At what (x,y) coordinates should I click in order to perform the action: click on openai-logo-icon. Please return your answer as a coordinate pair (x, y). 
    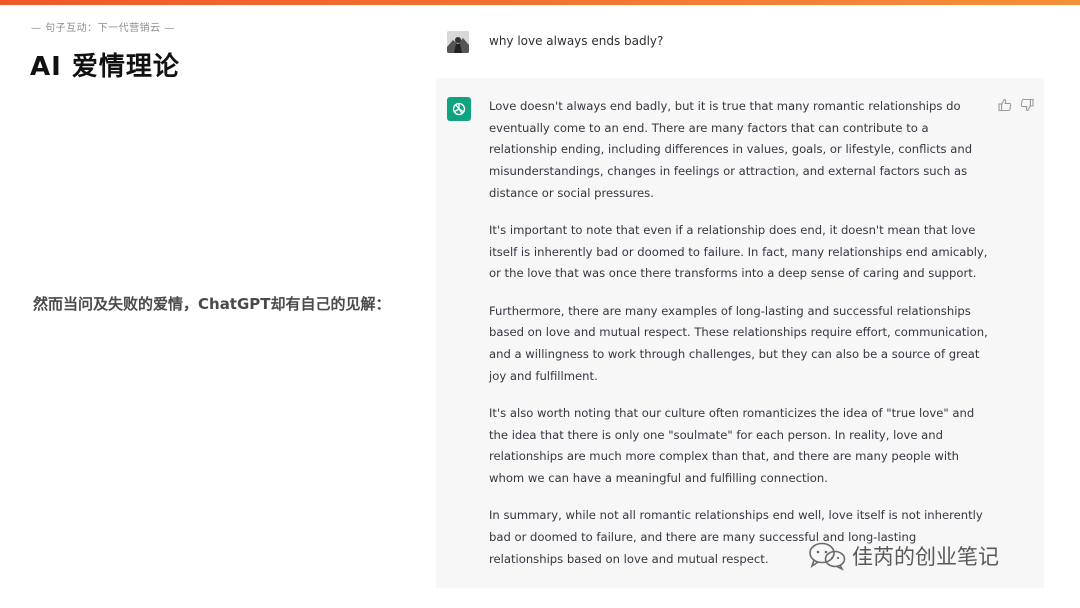
    Looking at the image, I should click on (459, 109).